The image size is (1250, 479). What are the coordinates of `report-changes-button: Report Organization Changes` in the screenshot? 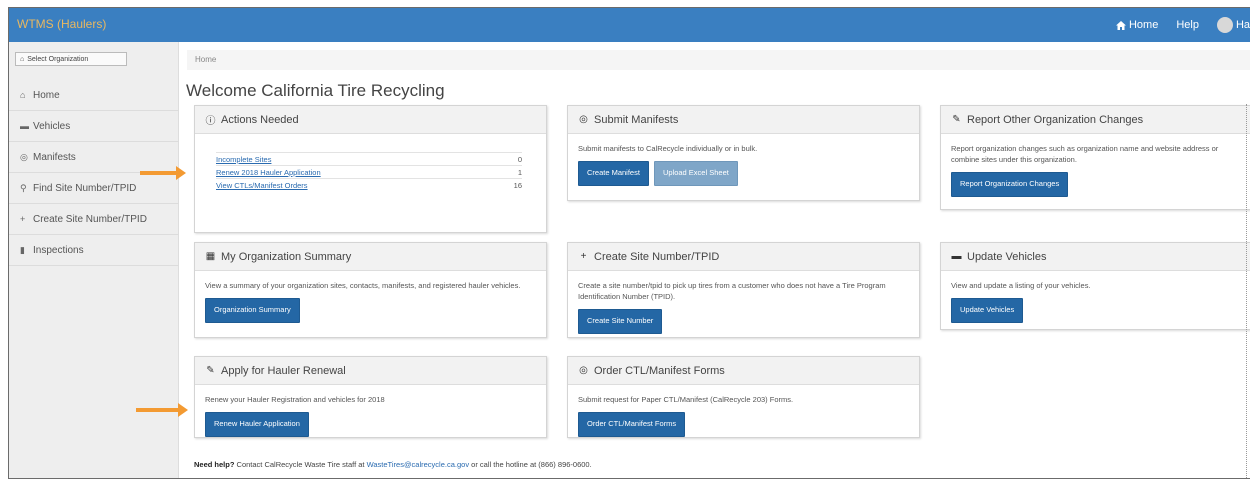 It's located at (1010, 184).